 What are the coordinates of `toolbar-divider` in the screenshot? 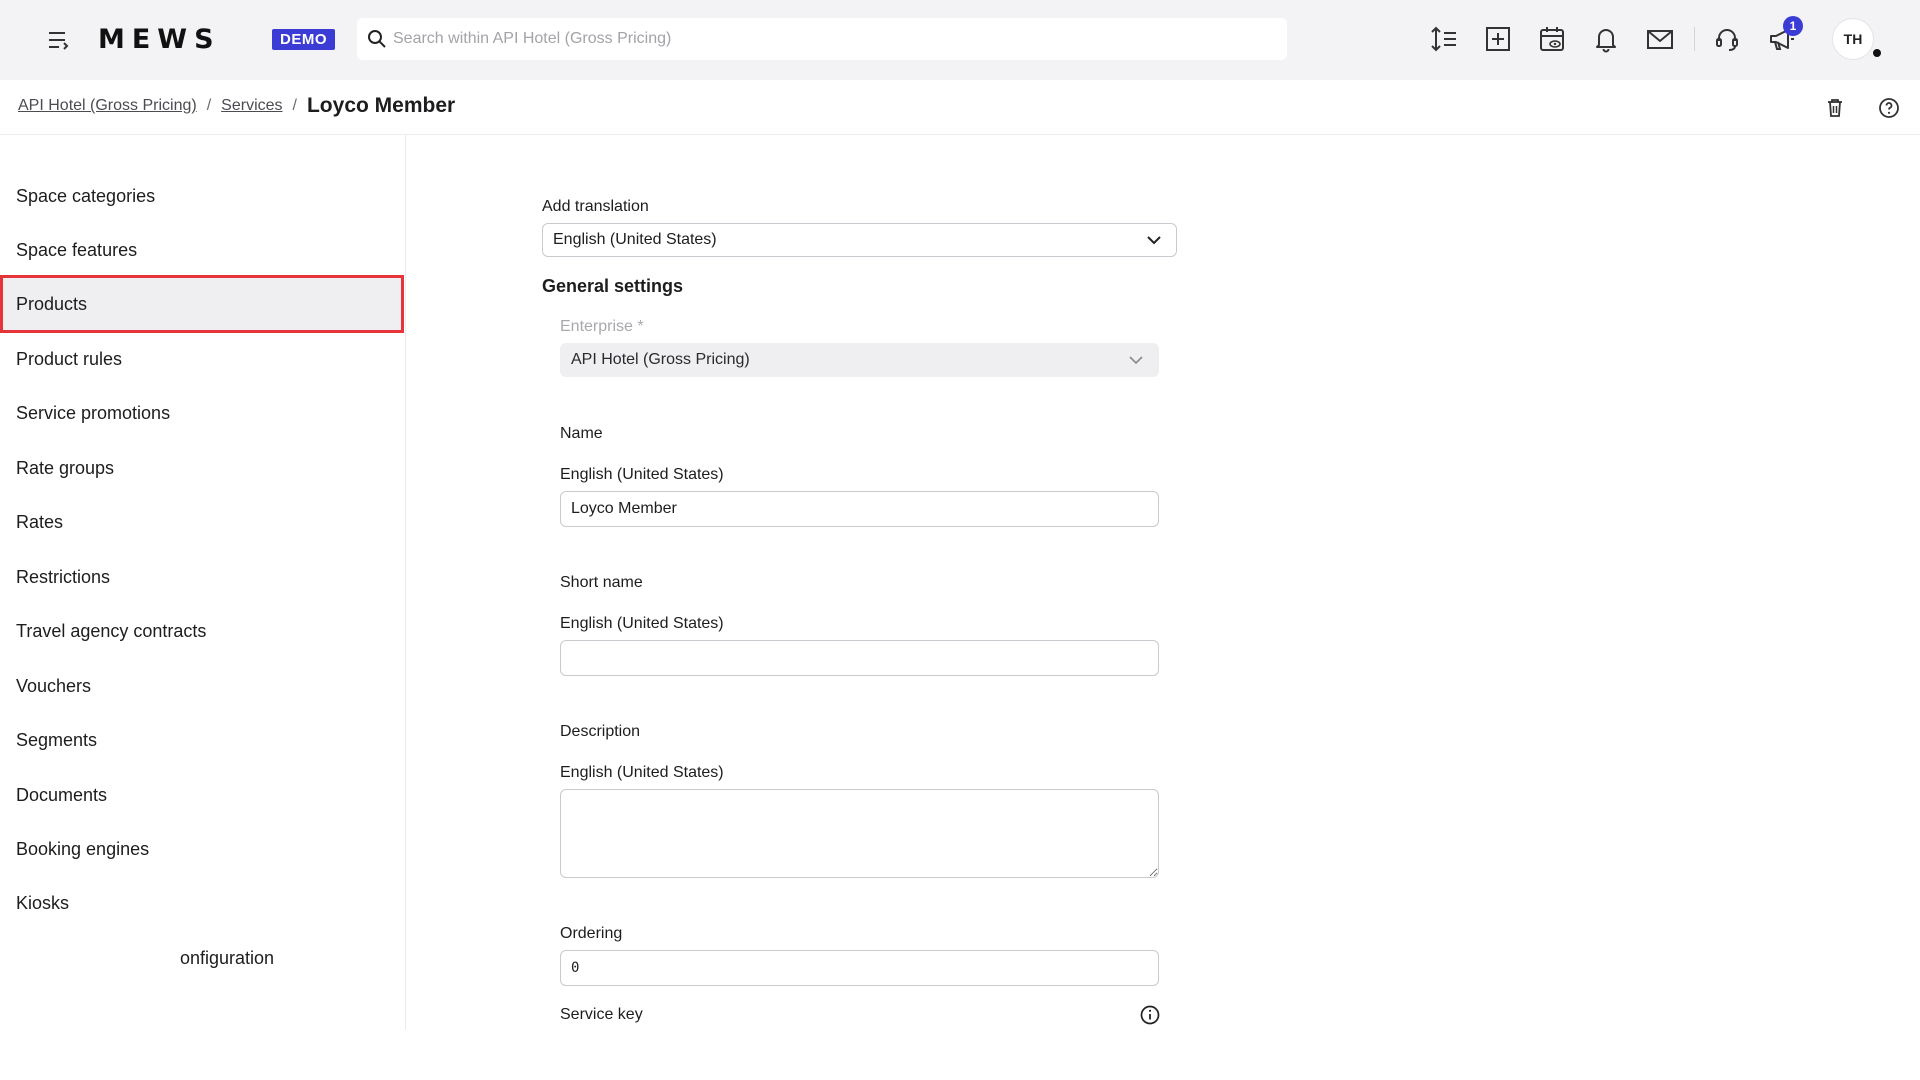 It's located at (1694, 39).